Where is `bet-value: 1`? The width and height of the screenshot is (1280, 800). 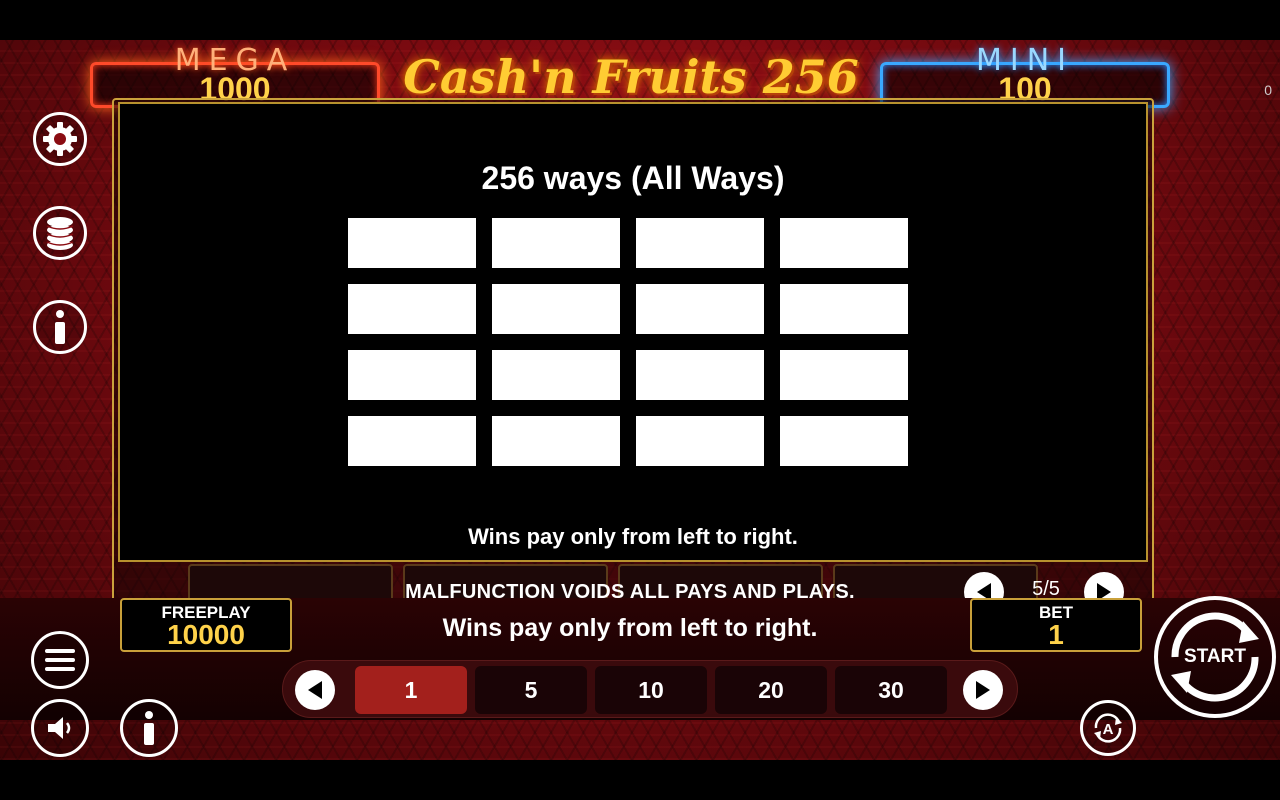 bet-value: 1 is located at coordinates (1056, 634).